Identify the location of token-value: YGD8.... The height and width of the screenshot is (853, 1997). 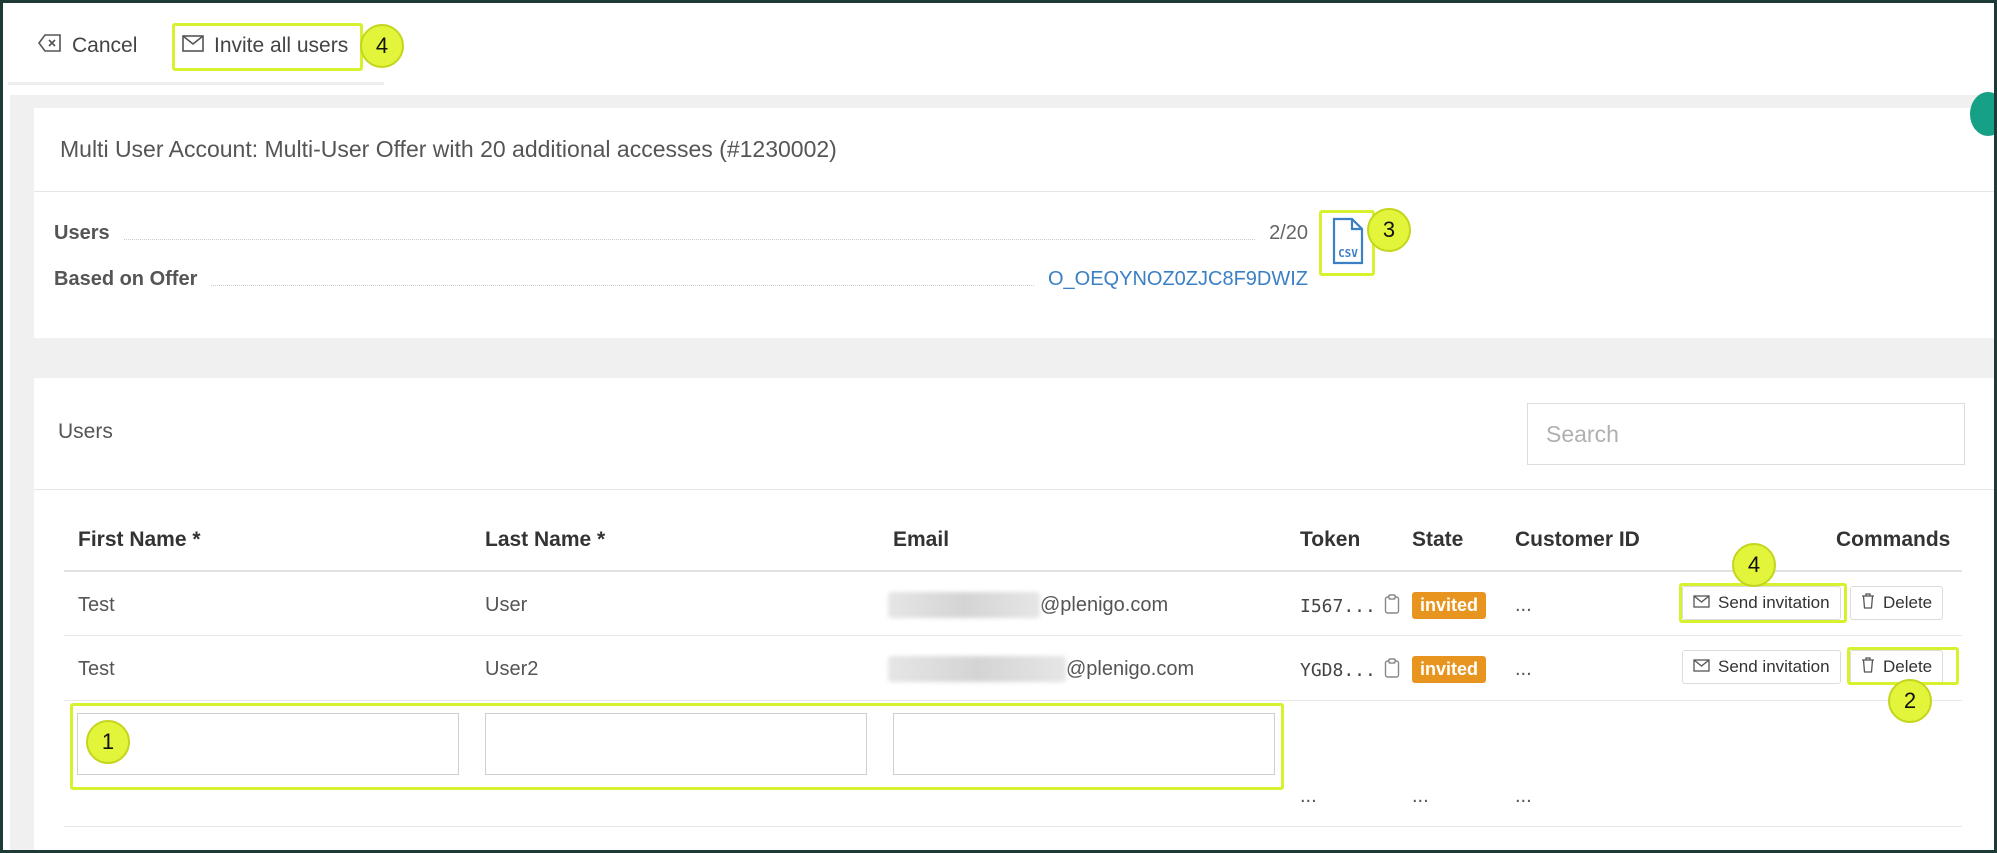
(1338, 670).